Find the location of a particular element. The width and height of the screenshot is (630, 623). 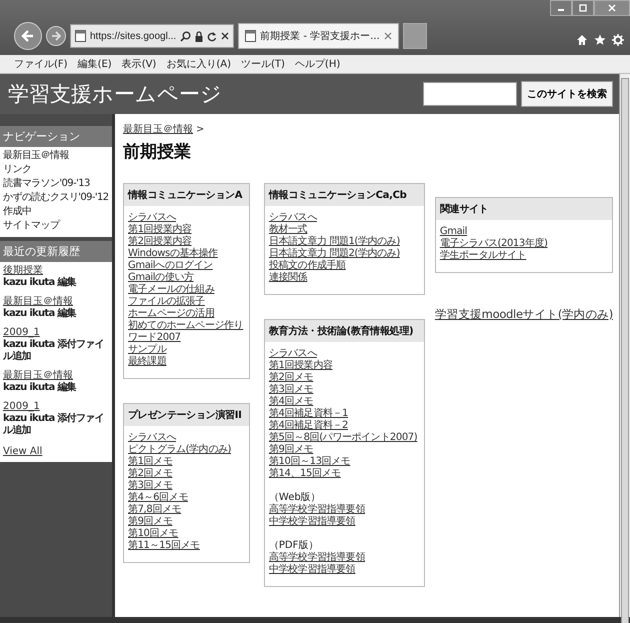

course-link: ファイルの拡張子 is located at coordinates (166, 302).